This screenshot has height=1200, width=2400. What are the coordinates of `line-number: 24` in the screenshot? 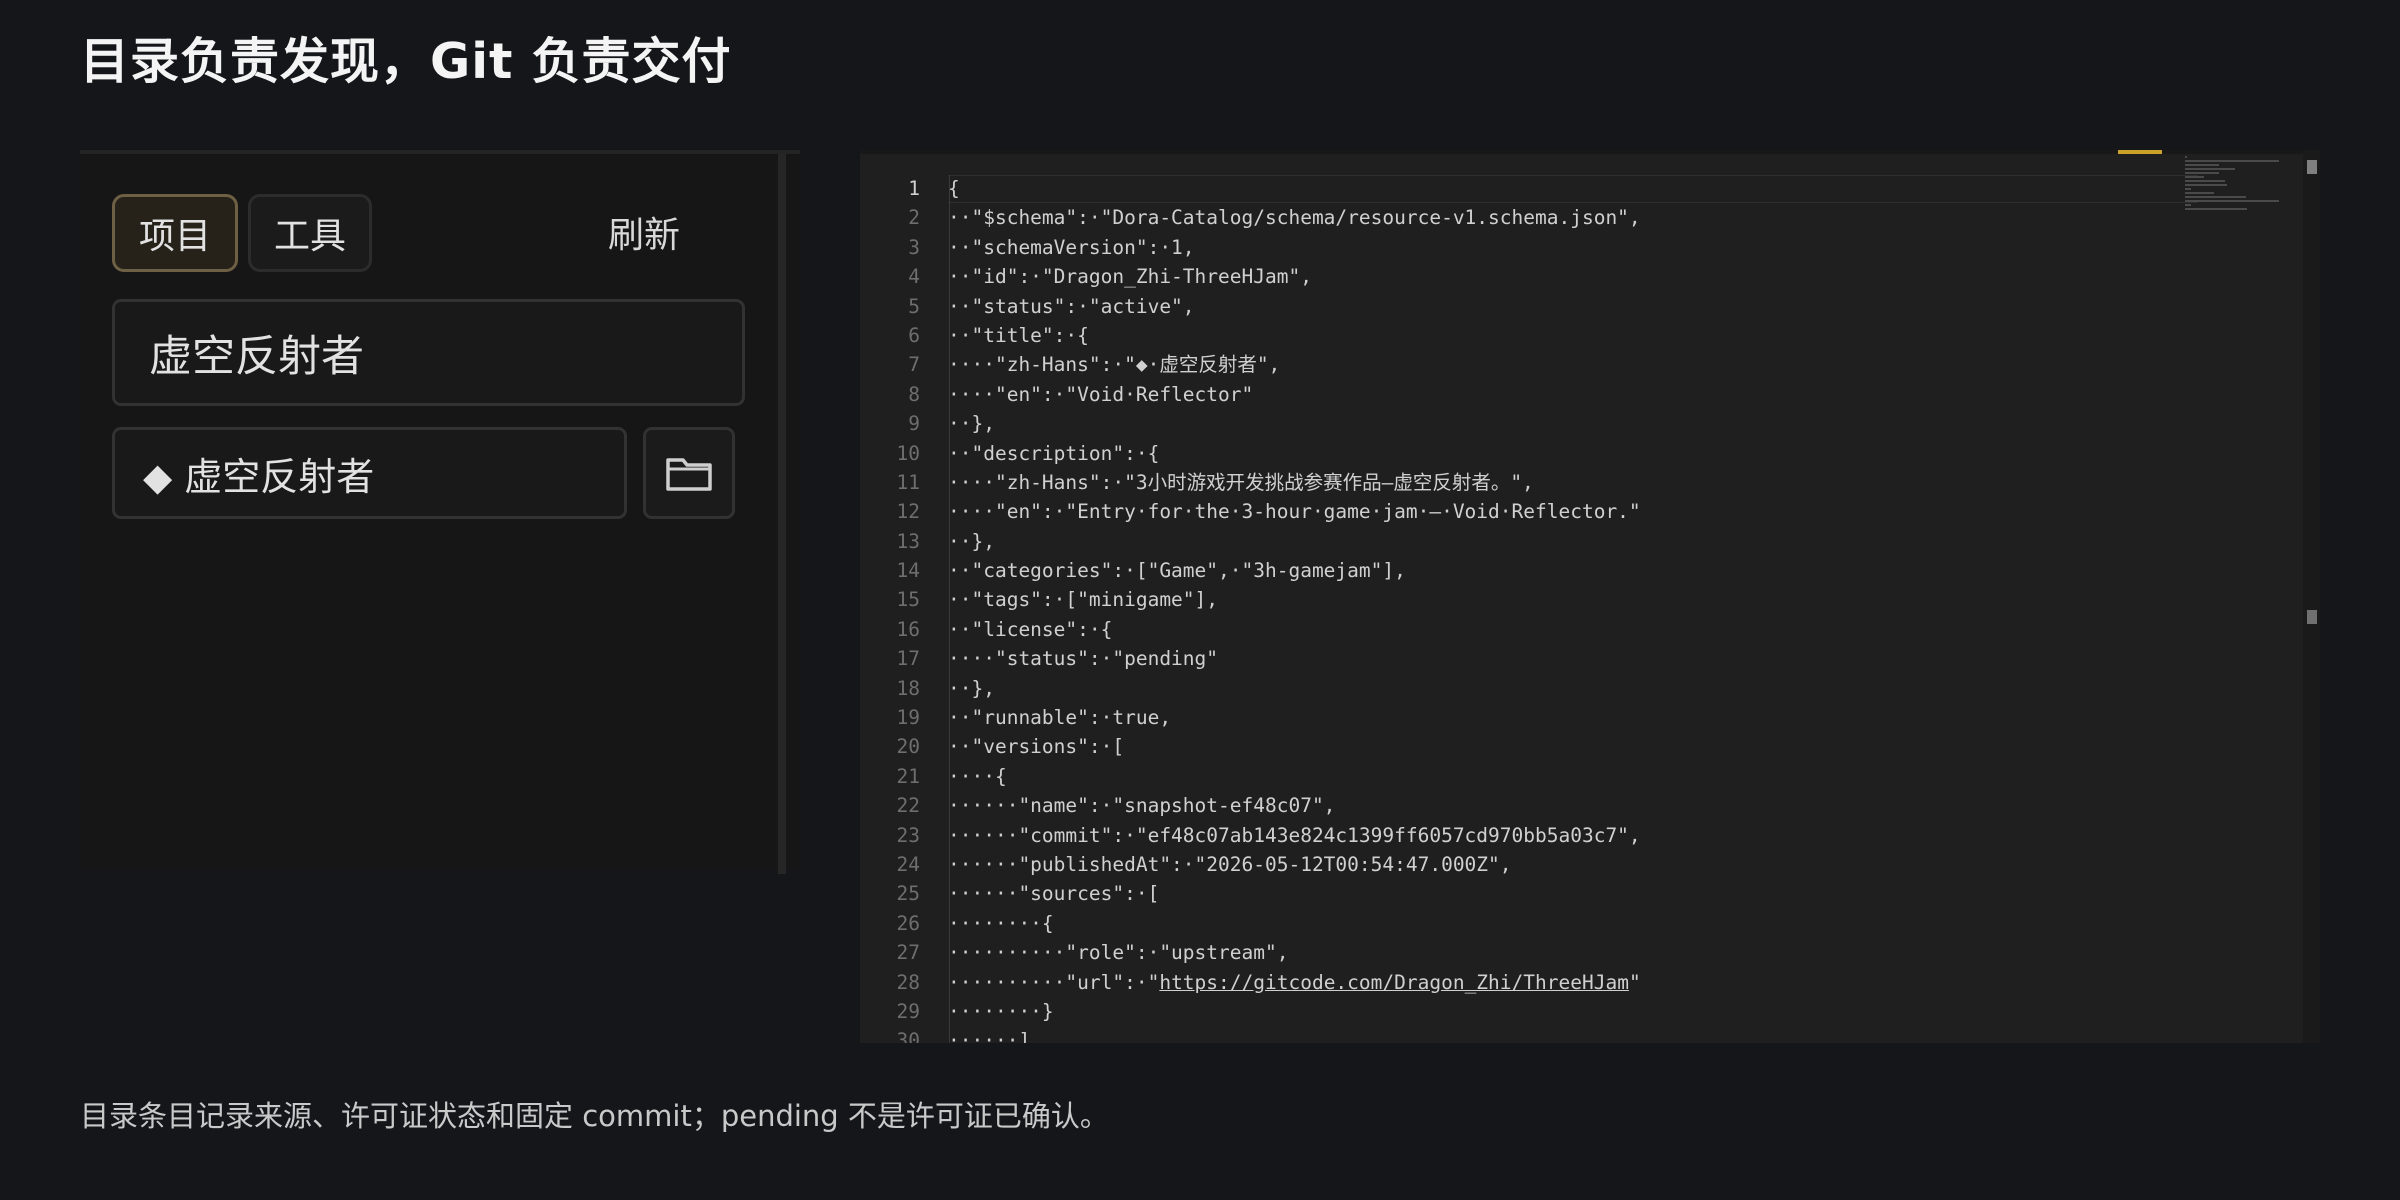 It's located at (908, 864).